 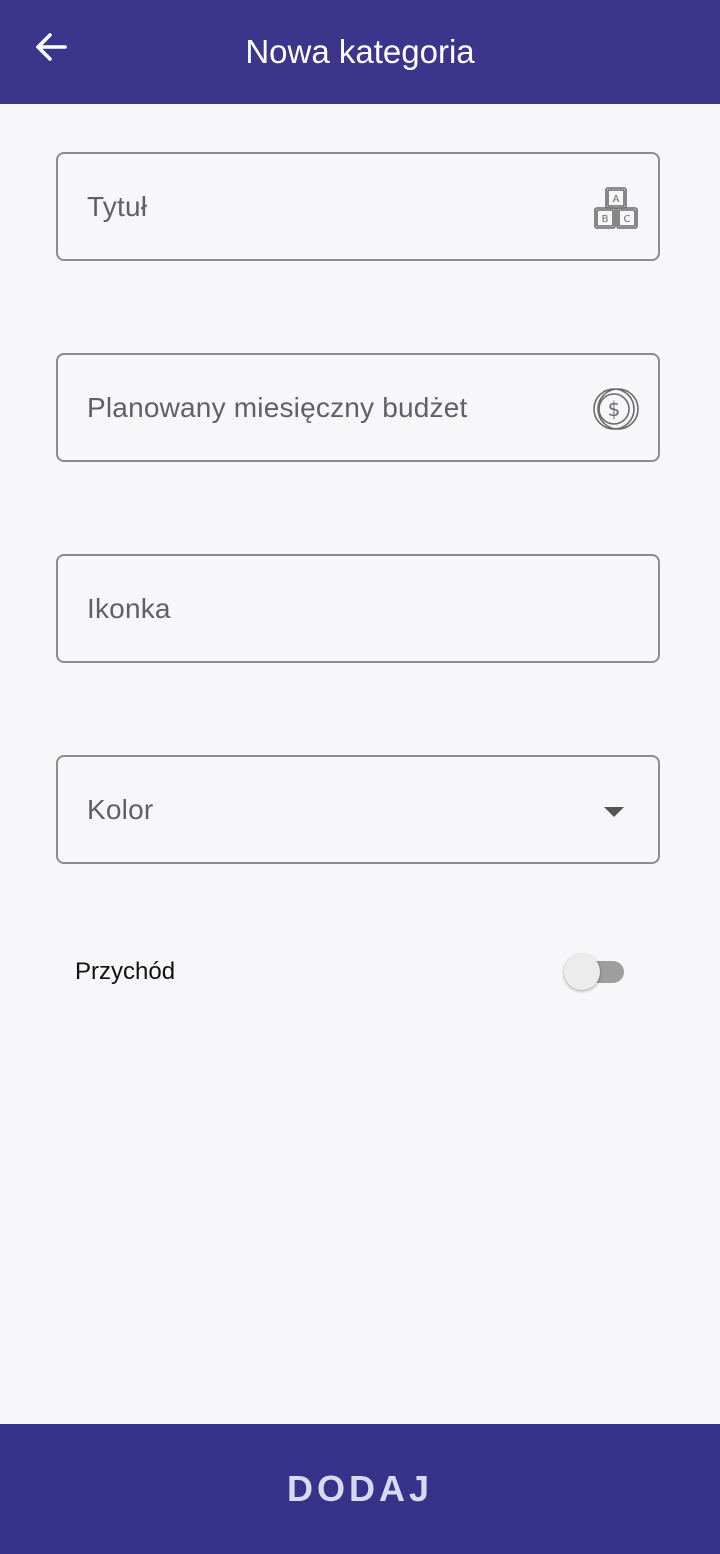 I want to click on back-button, so click(x=51, y=49).